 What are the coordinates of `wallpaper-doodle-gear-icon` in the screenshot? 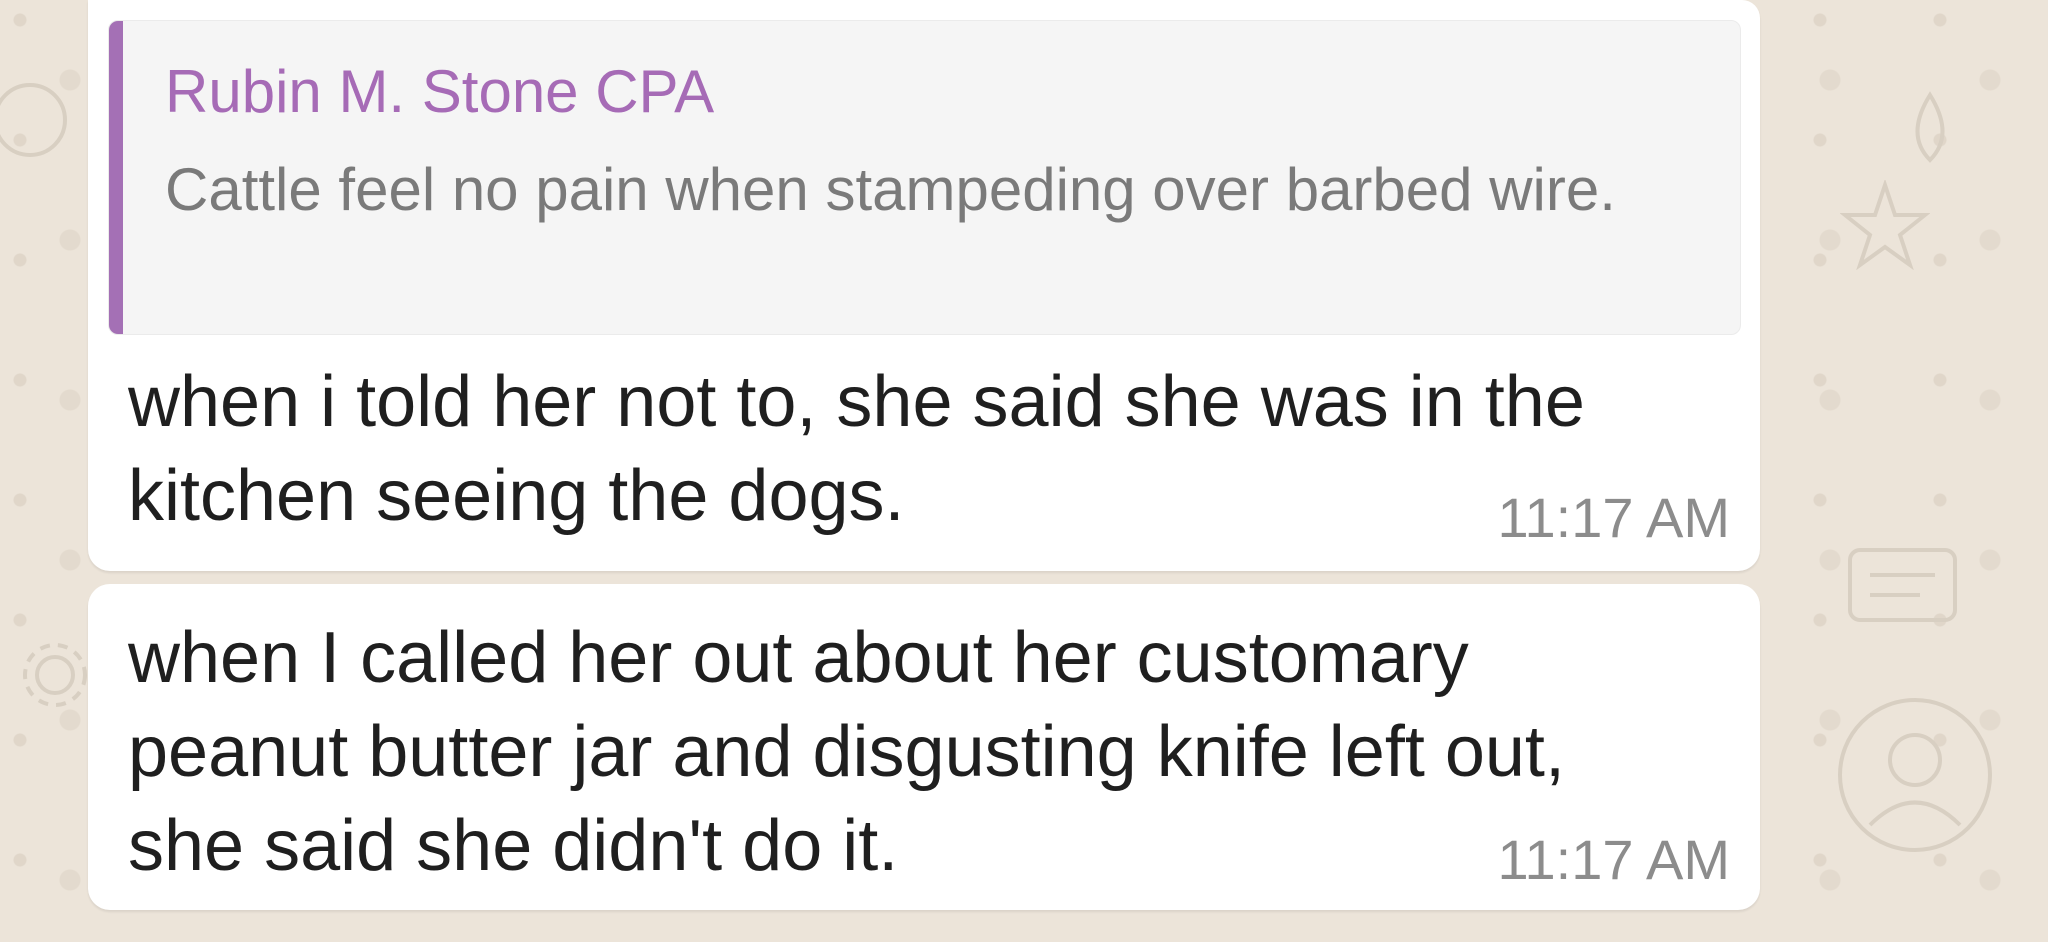 It's located at (55, 675).